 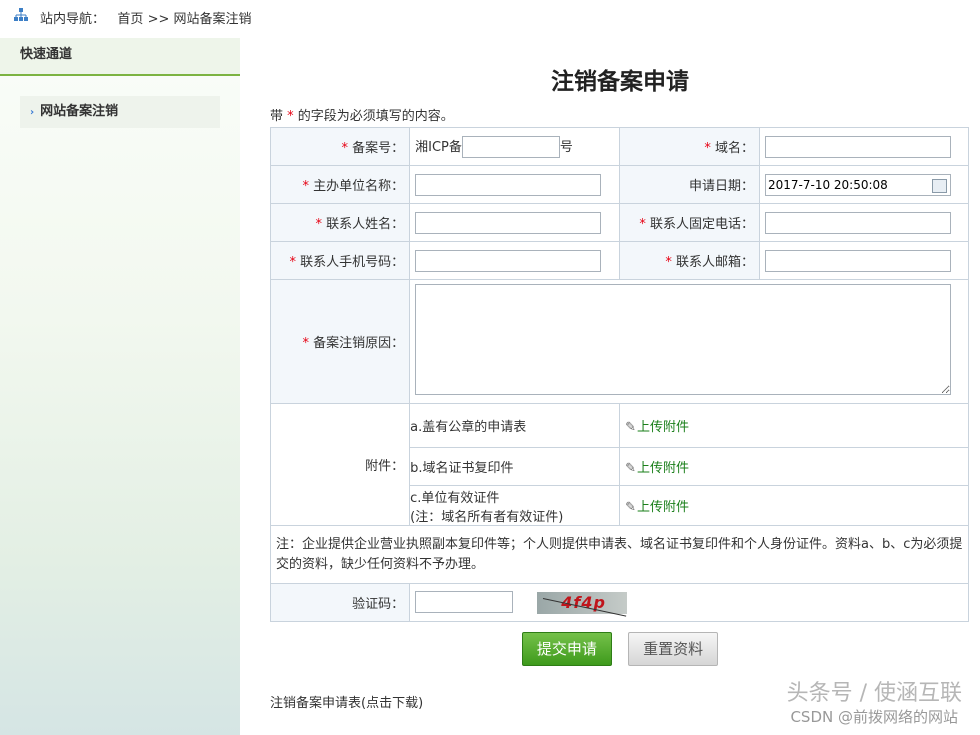 What do you see at coordinates (515, 505) in the screenshot?
I see `attachment-c-name: c.单位有效证件 (注：域名所有者有效证件)` at bounding box center [515, 505].